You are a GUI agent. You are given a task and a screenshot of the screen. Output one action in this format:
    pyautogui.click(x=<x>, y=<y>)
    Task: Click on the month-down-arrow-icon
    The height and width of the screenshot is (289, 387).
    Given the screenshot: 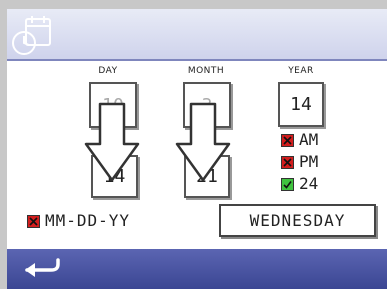 What is the action you would take?
    pyautogui.click(x=203, y=142)
    